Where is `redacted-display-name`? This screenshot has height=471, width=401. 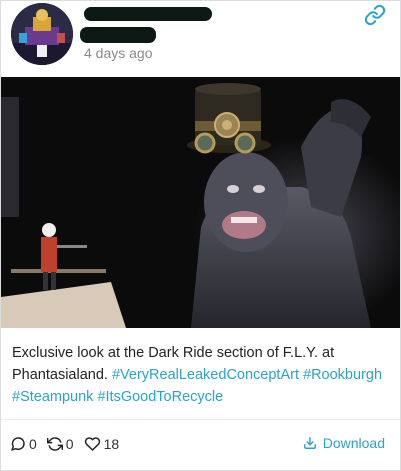
redacted-display-name is located at coordinates (148, 14).